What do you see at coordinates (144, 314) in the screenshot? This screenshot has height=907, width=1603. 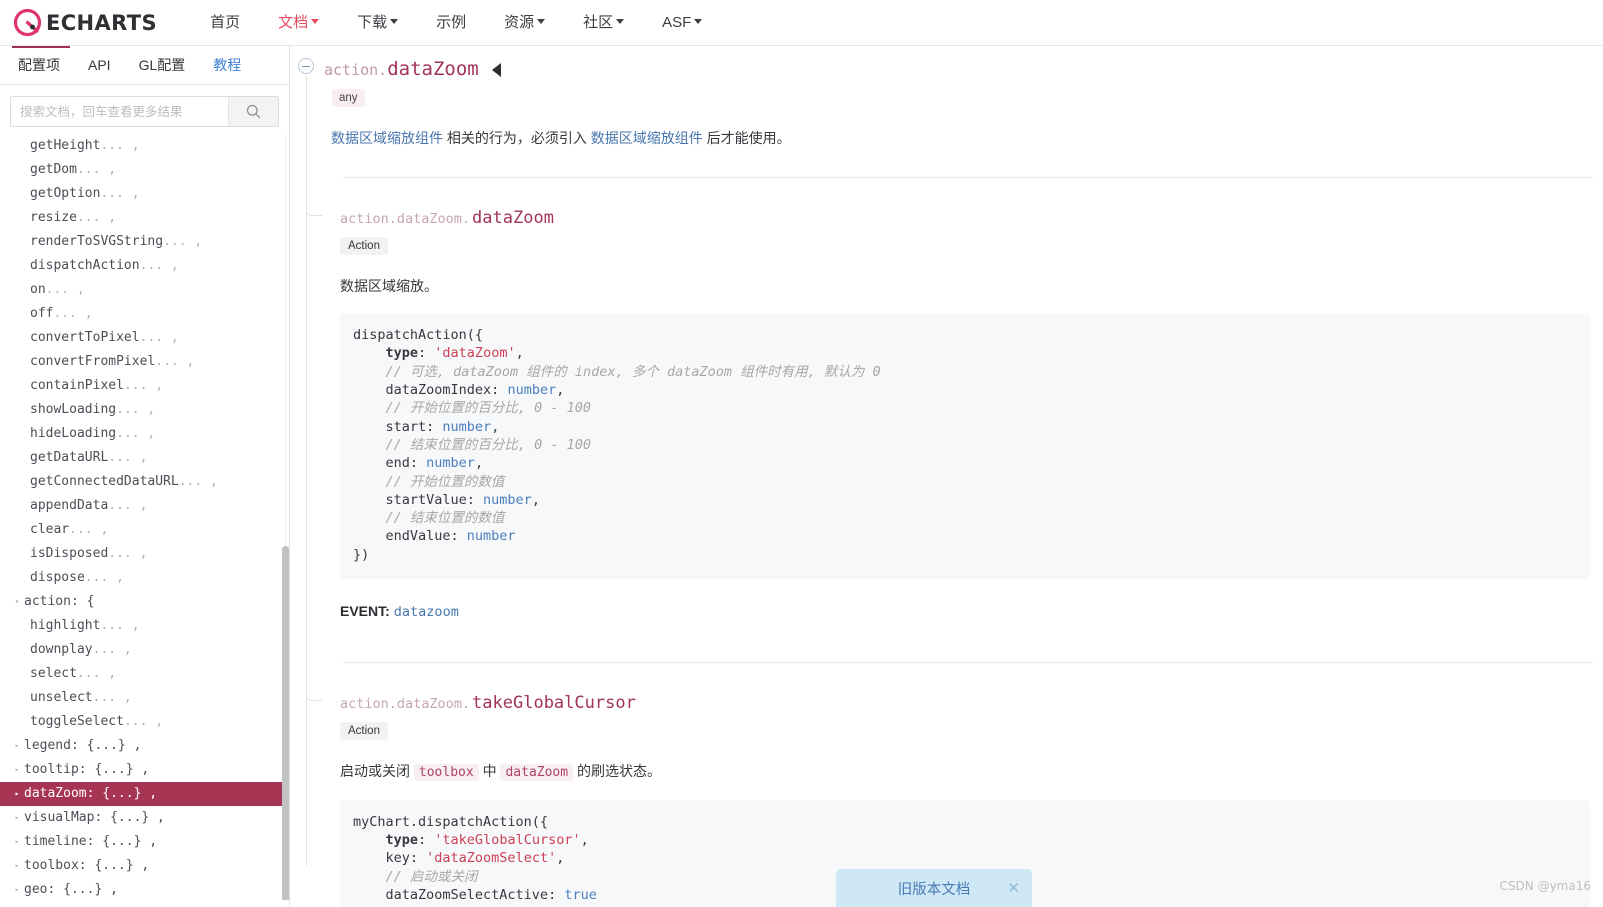 I see `tree-node: off ... ,` at bounding box center [144, 314].